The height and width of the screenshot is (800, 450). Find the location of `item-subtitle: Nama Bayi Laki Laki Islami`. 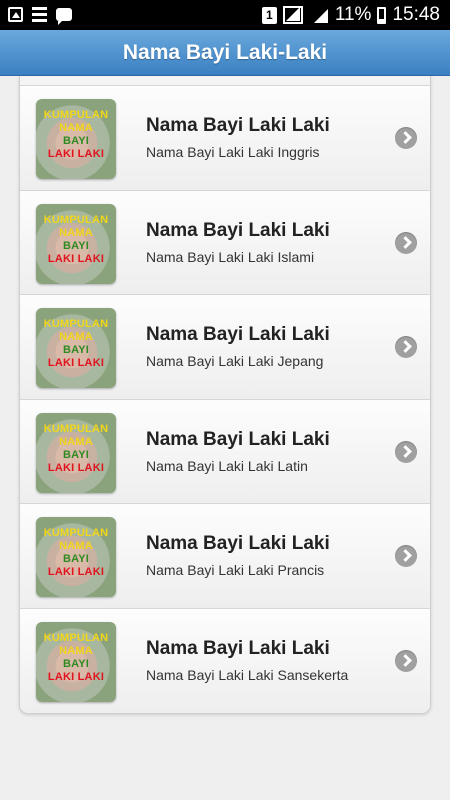

item-subtitle: Nama Bayi Laki Laki Islami is located at coordinates (230, 256).